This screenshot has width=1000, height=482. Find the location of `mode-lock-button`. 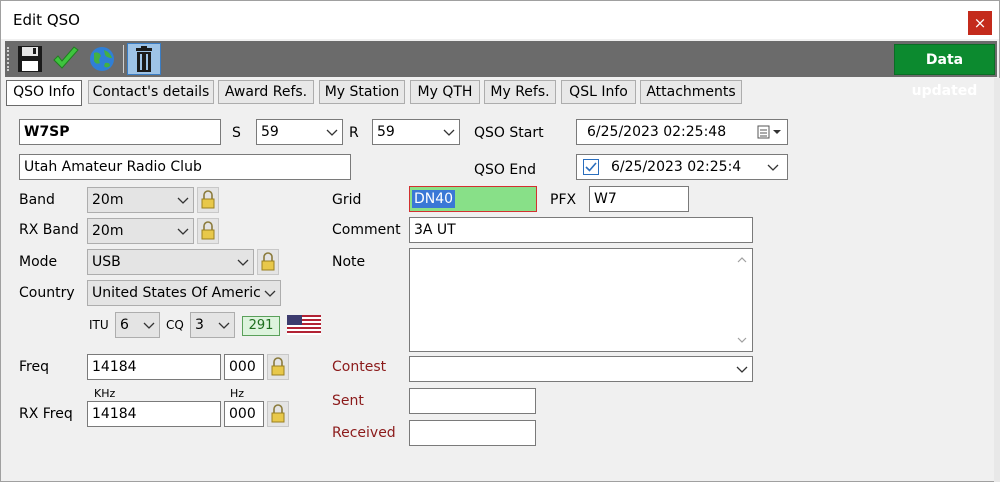

mode-lock-button is located at coordinates (268, 262).